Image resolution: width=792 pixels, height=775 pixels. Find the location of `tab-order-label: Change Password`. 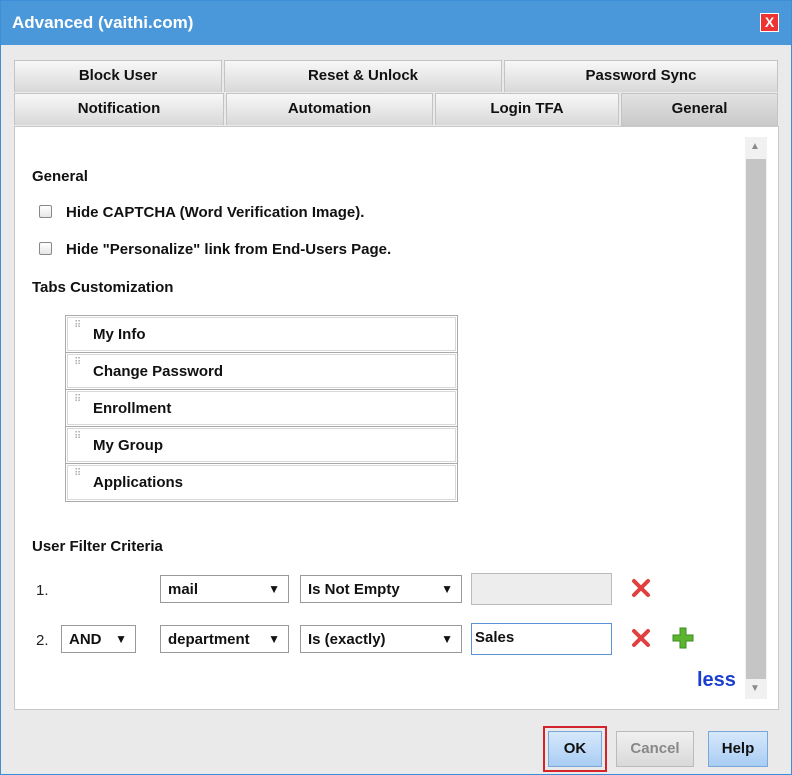

tab-order-label: Change Password is located at coordinates (158, 371).